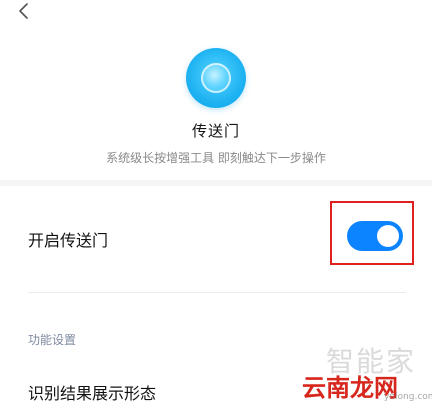  What do you see at coordinates (92, 392) in the screenshot?
I see `setting-item-display-mode: 识别结果展示形态` at bounding box center [92, 392].